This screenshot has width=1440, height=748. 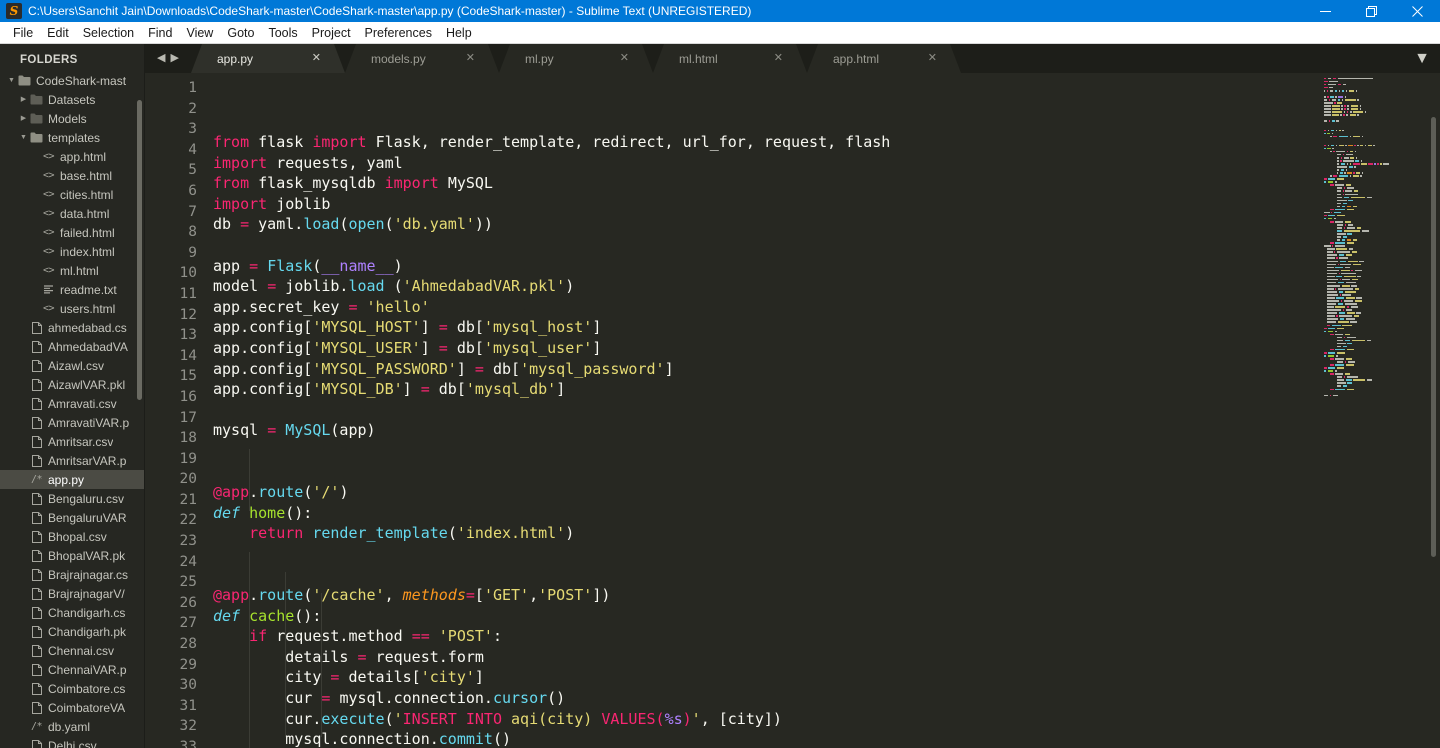 I want to click on sidebar-item-chandigarh-cs: Chandigarh.cs, so click(x=72, y=612).